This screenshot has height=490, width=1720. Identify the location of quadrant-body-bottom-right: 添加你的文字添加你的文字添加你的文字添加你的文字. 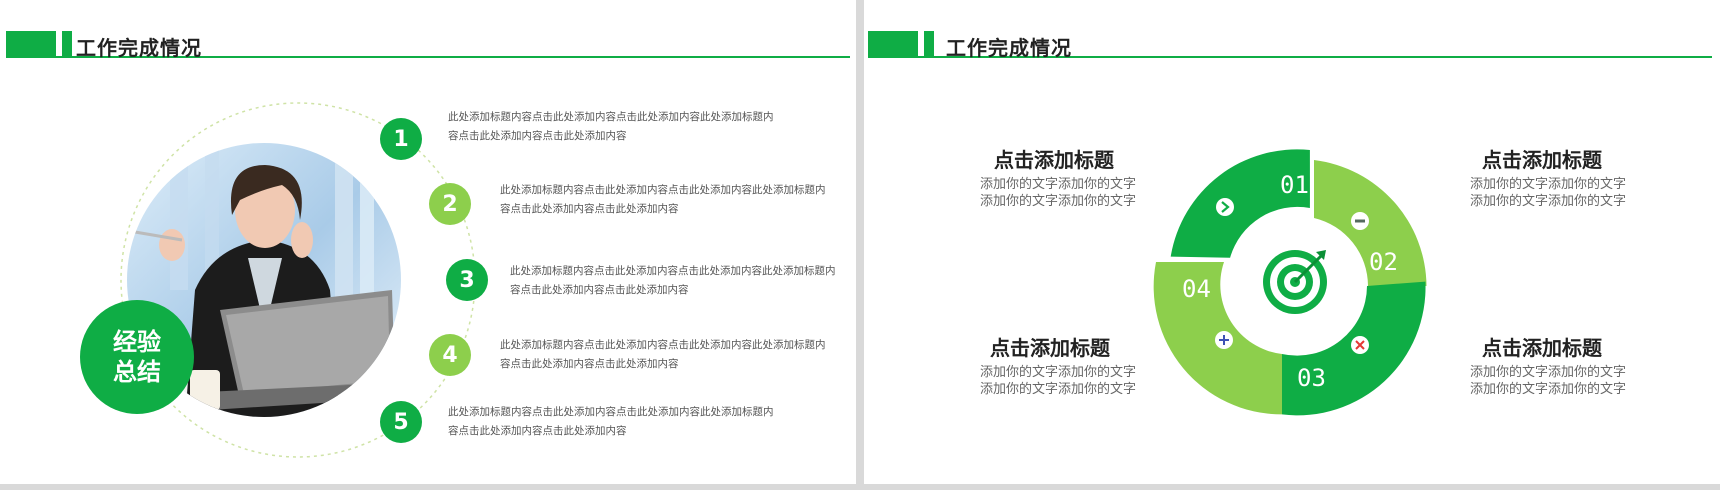
(1548, 381).